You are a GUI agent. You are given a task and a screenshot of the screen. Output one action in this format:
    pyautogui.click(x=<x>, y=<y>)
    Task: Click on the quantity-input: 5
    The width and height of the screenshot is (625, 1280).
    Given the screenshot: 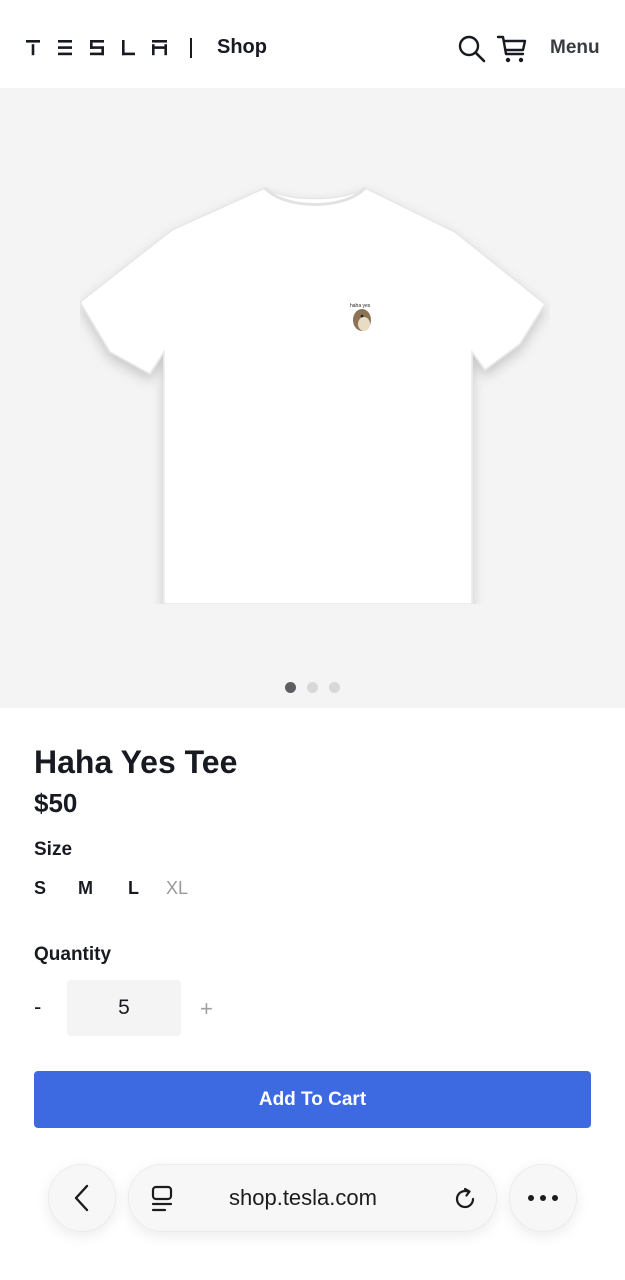 What is the action you would take?
    pyautogui.click(x=124, y=1008)
    